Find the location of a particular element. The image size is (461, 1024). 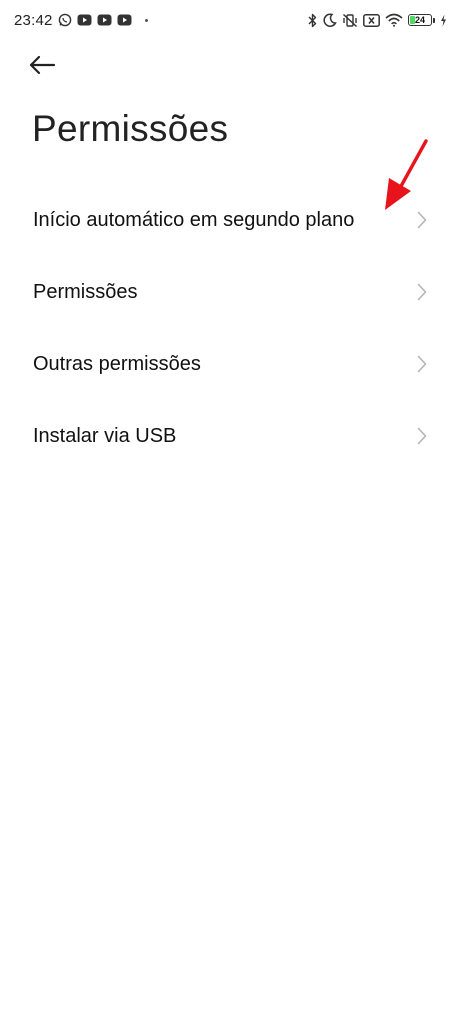

vibrate-off-icon is located at coordinates (350, 20).